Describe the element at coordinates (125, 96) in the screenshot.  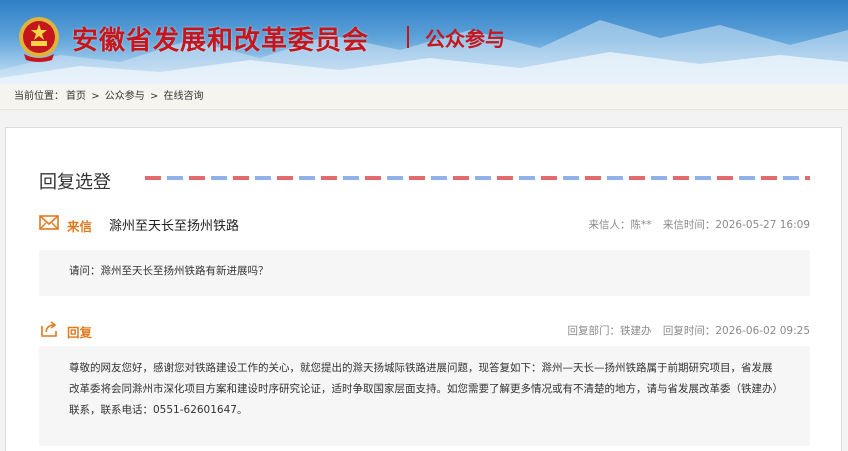
I see `breadcrumb-public: 公众参与` at that location.